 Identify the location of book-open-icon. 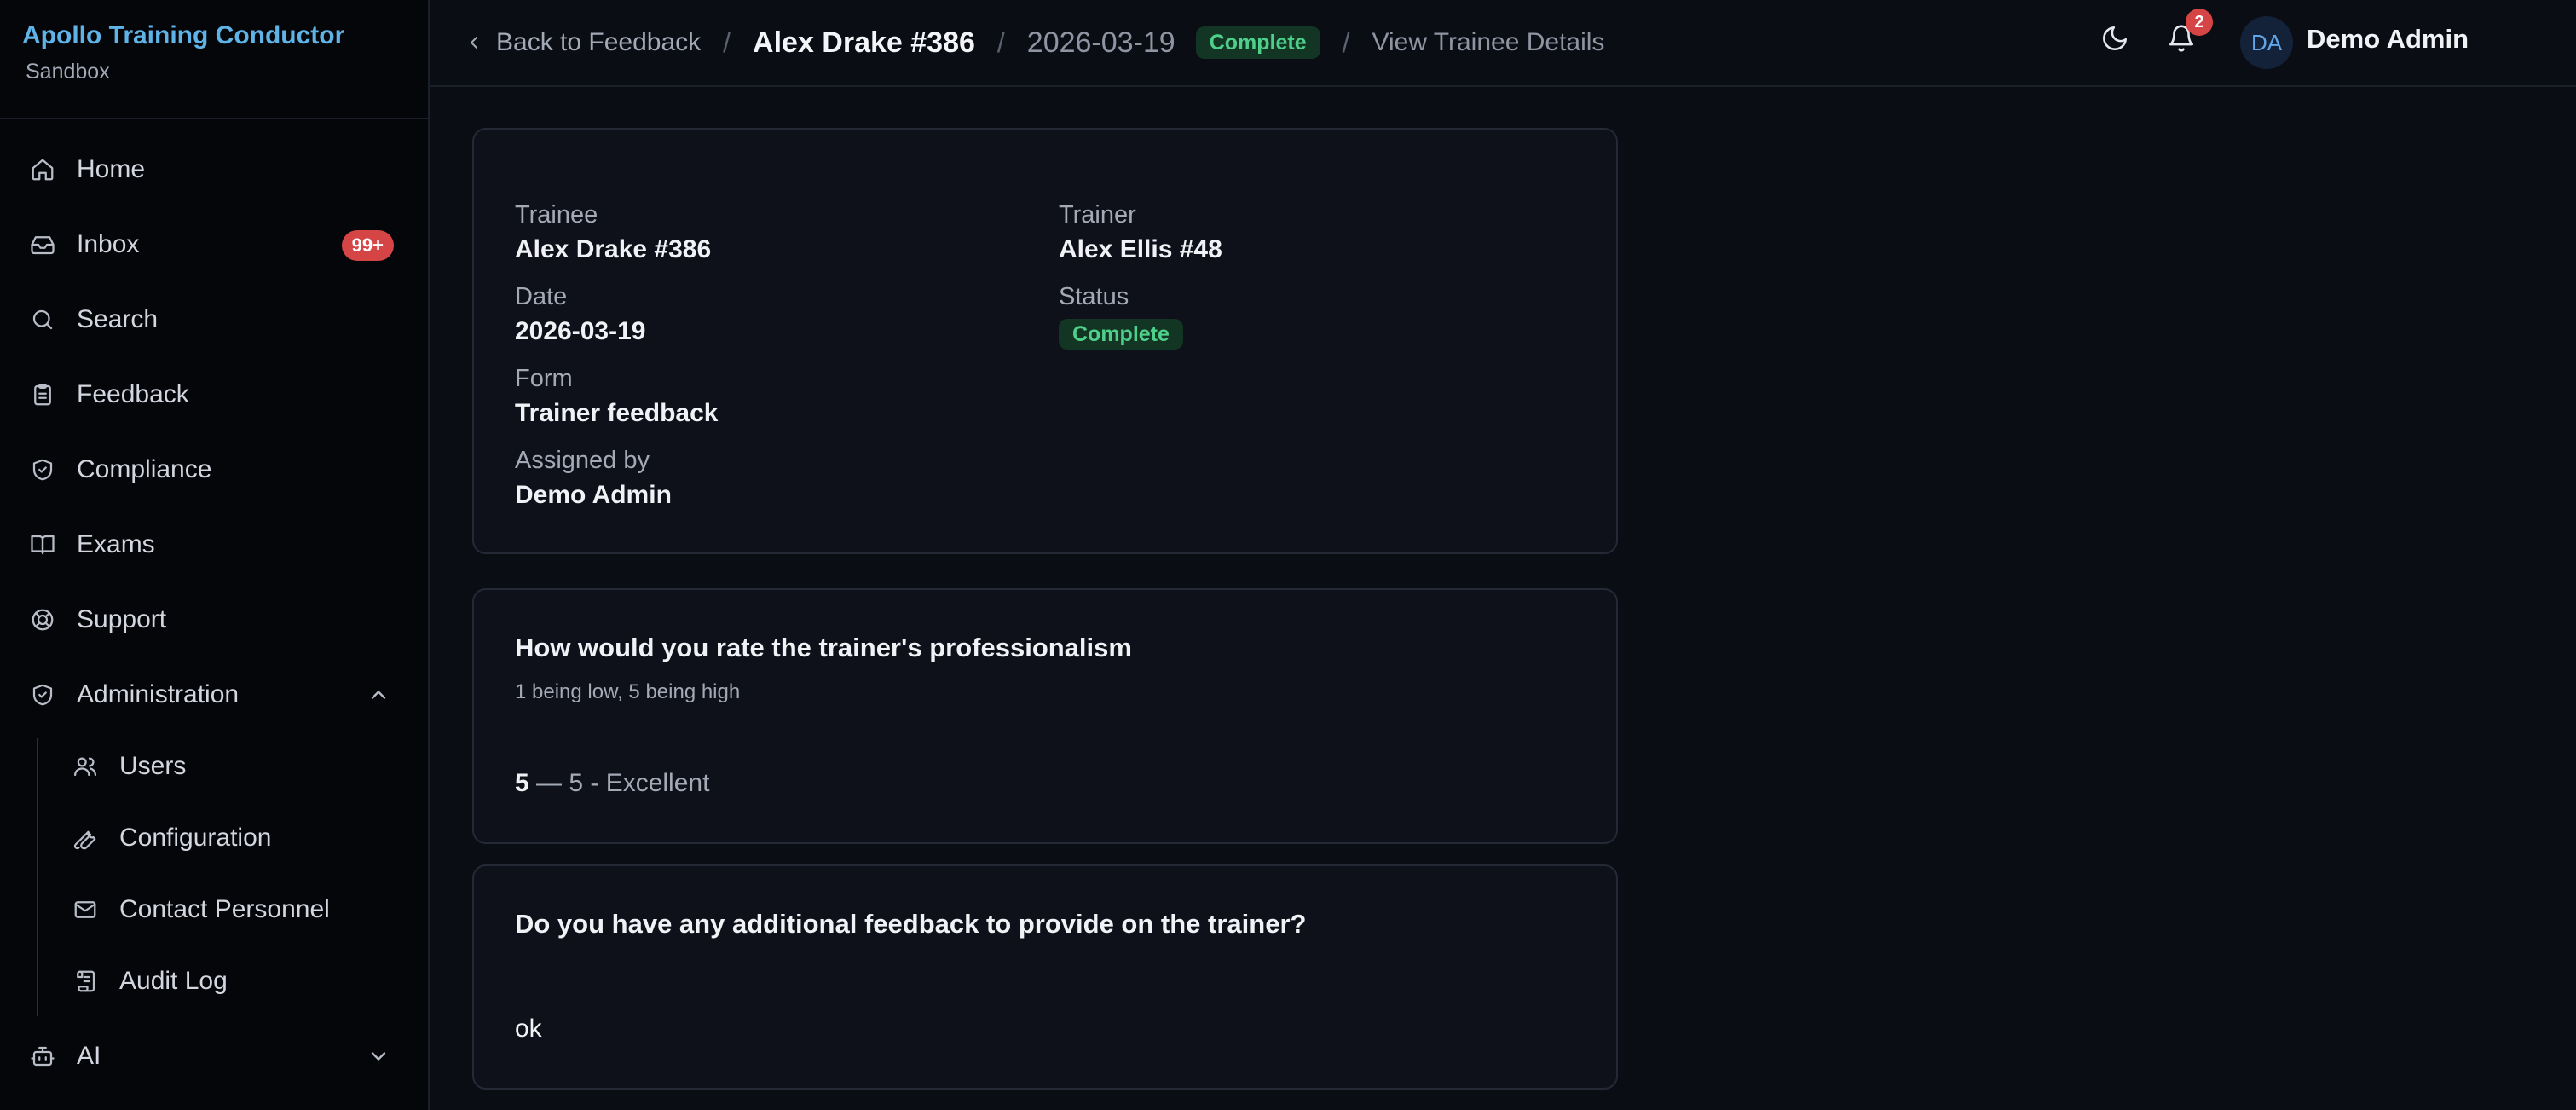
(42, 544).